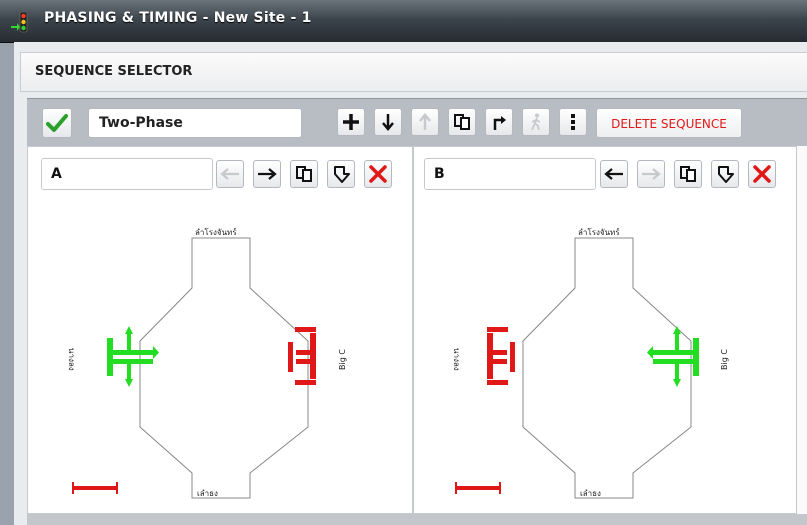 This screenshot has width=807, height=525. I want to click on pedestrian-icon, so click(536, 122).